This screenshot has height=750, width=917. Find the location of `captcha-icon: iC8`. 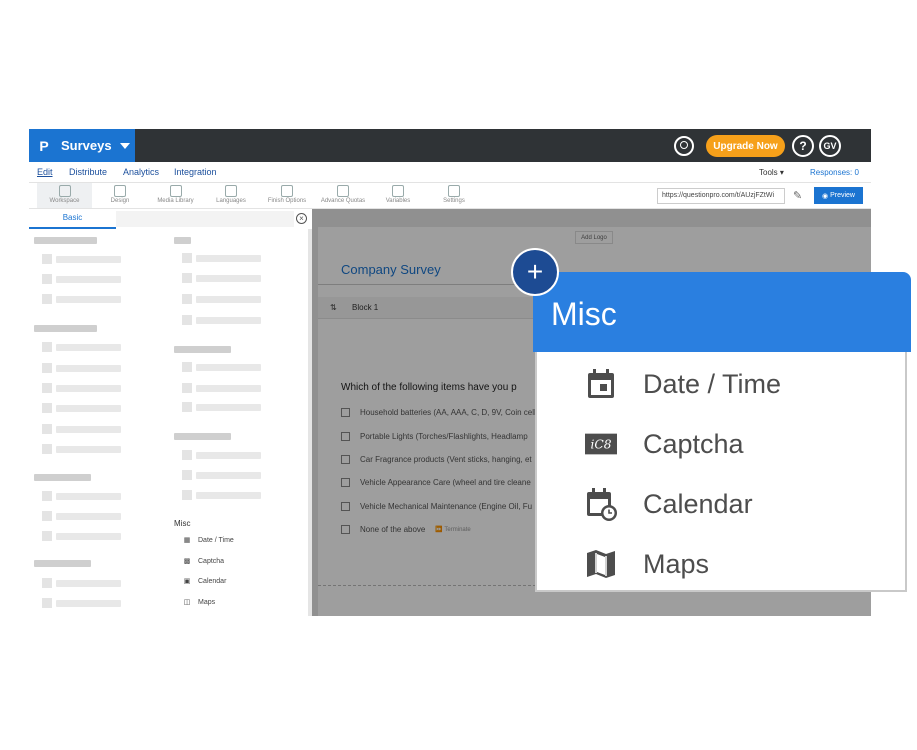

captcha-icon: iC8 is located at coordinates (601, 444).